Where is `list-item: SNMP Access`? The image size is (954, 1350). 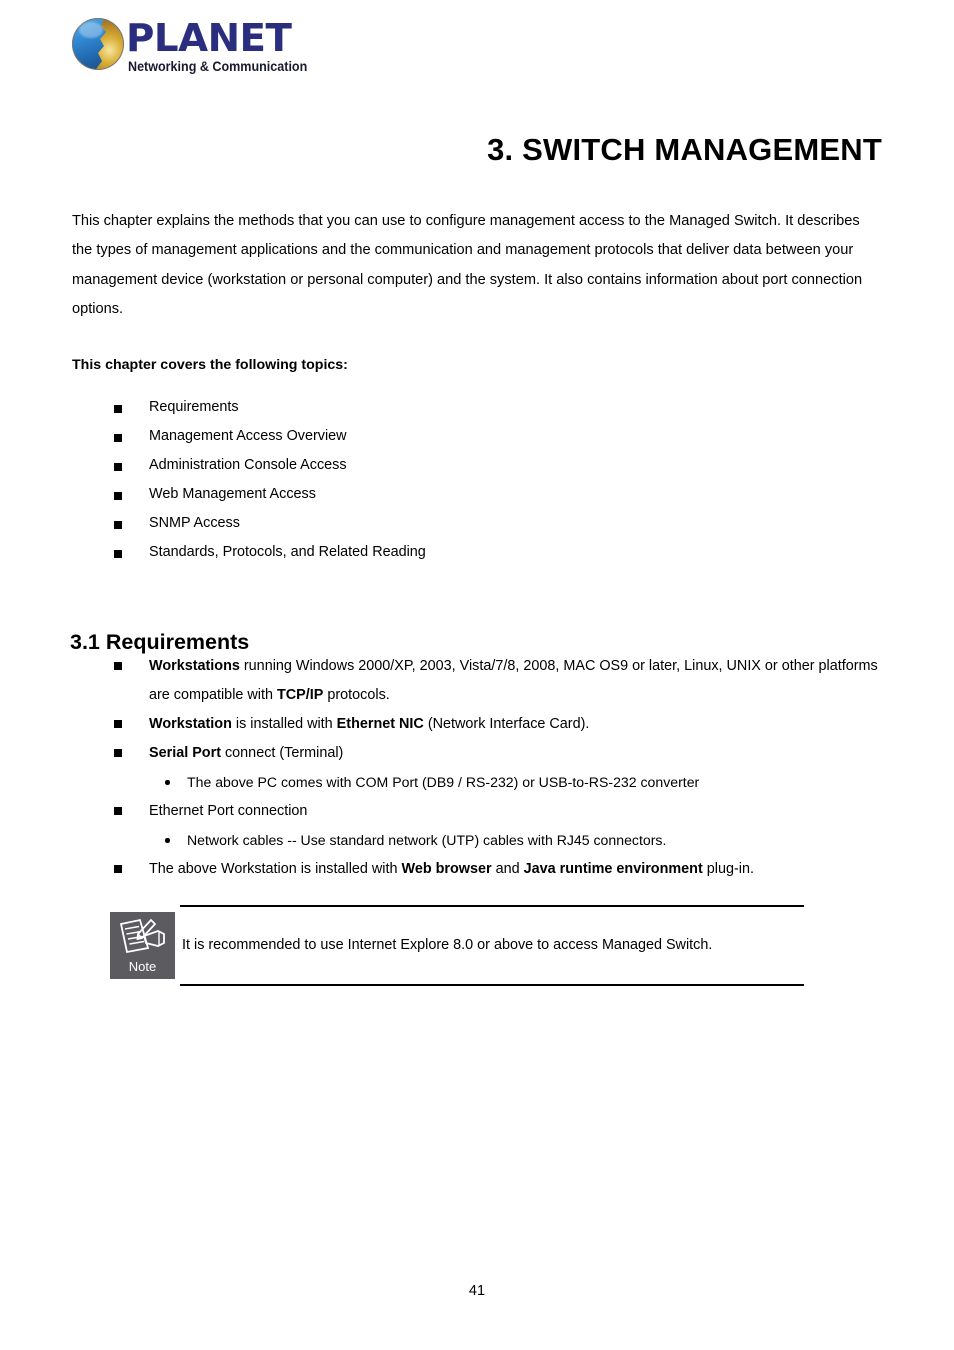
list-item: SNMP Access is located at coordinates (476, 526).